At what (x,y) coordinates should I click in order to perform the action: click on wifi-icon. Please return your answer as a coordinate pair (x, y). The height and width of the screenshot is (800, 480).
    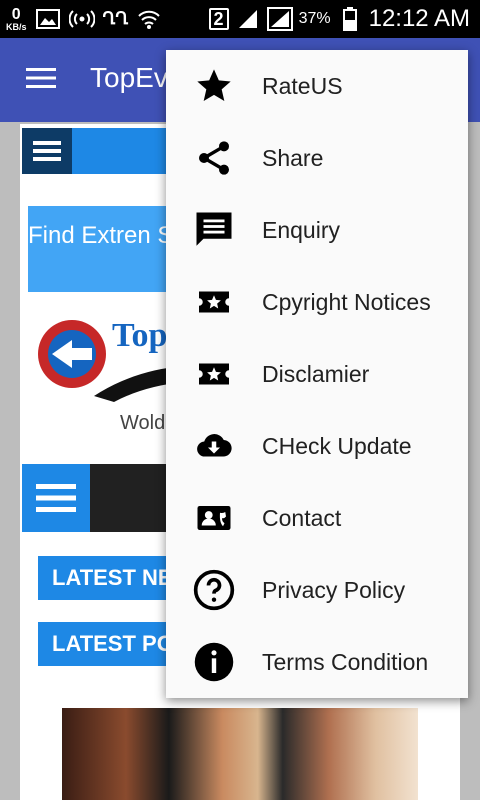
    Looking at the image, I should click on (149, 19).